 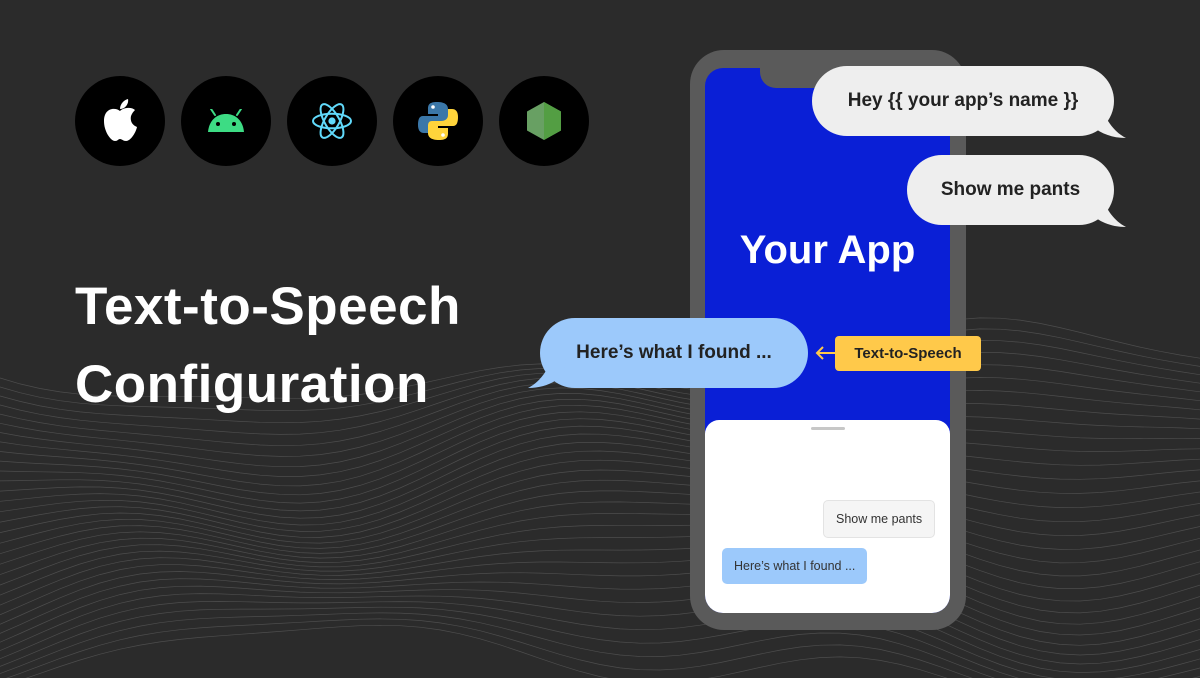 I want to click on platform-icons, so click(x=332, y=121).